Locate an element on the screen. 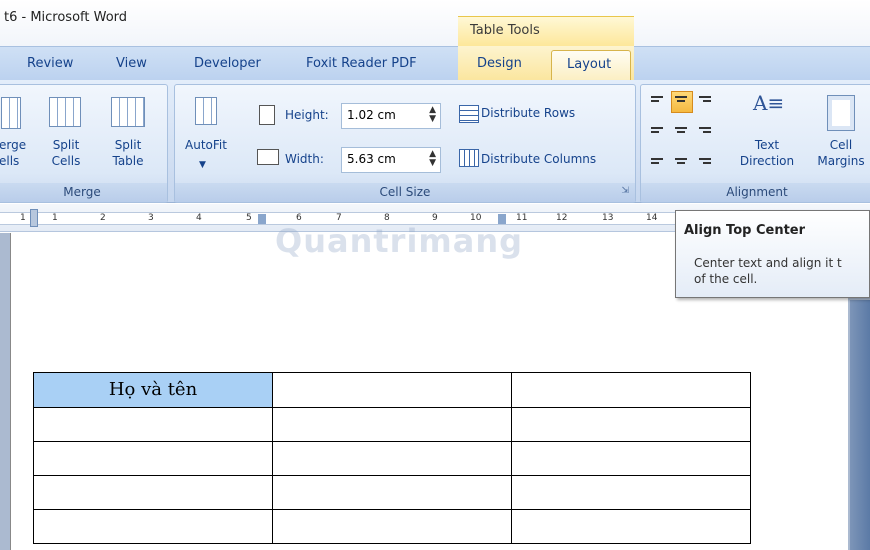 Image resolution: width=870 pixels, height=550 pixels. width-value: 5.63 cm is located at coordinates (371, 159).